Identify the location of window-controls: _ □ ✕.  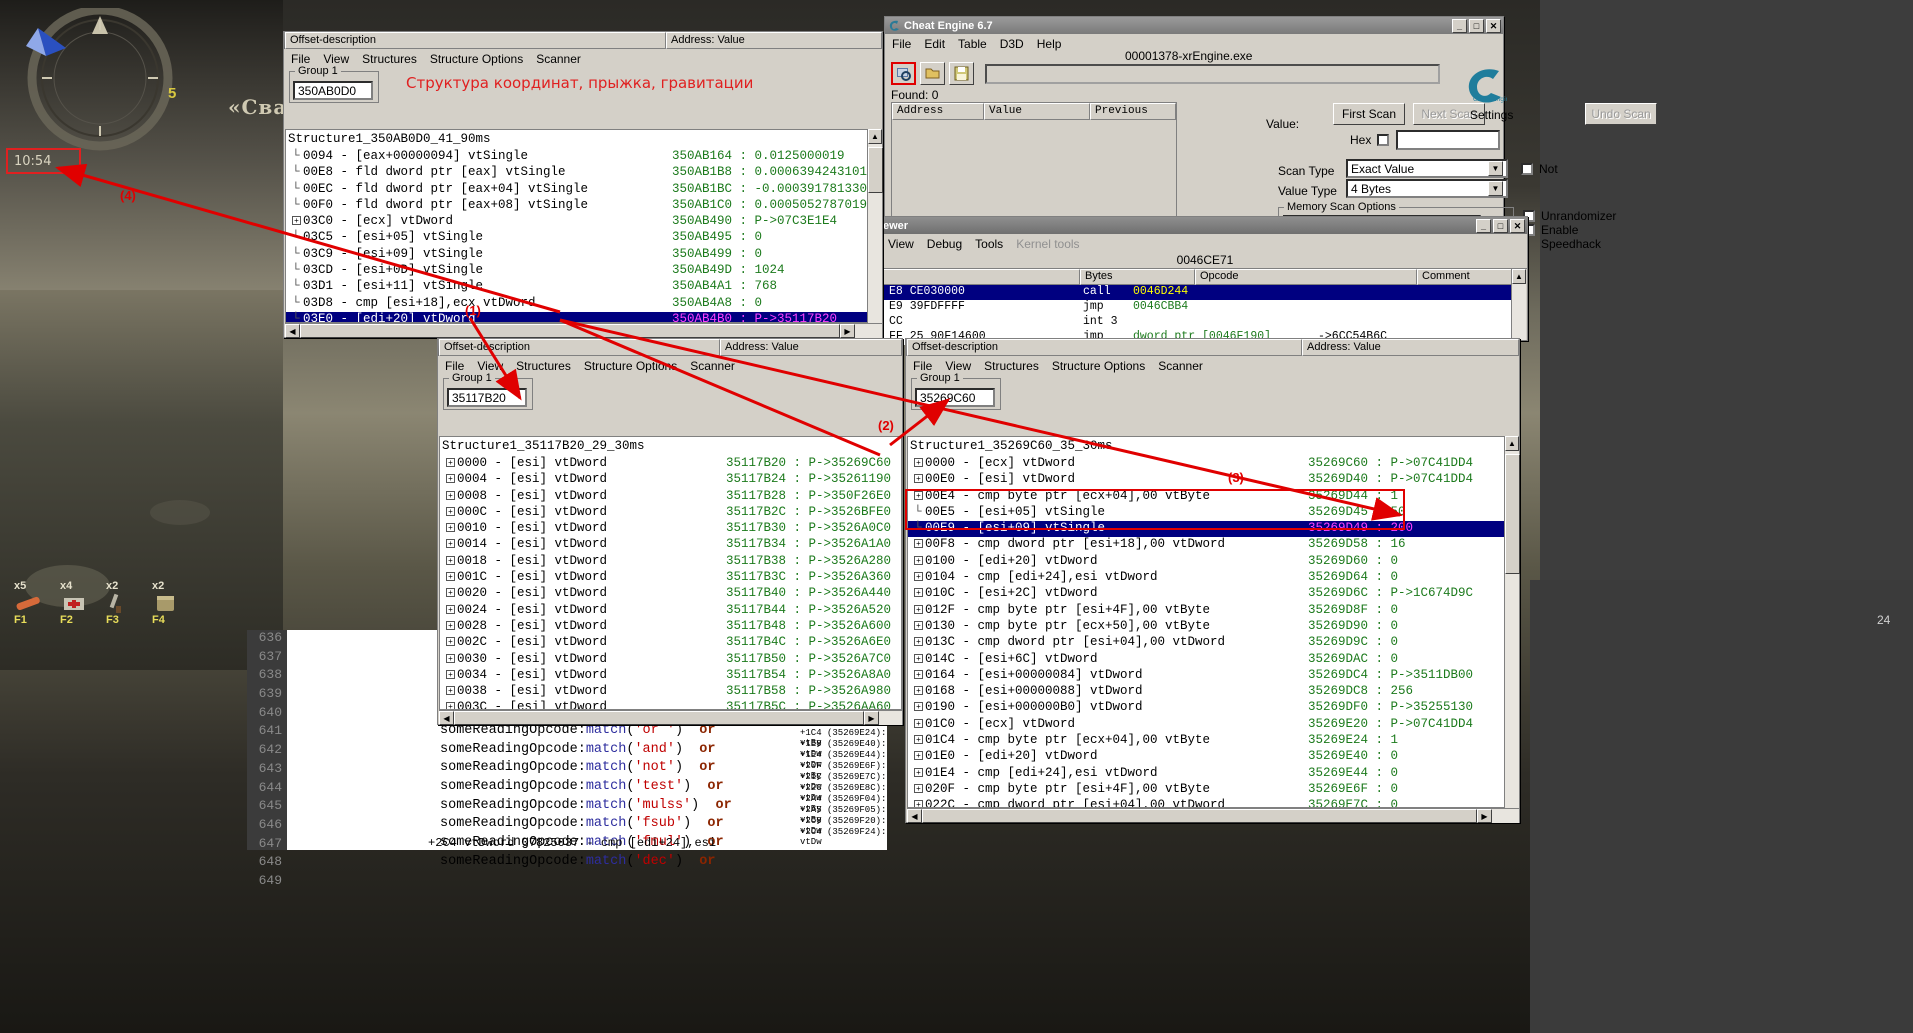
(1476, 25).